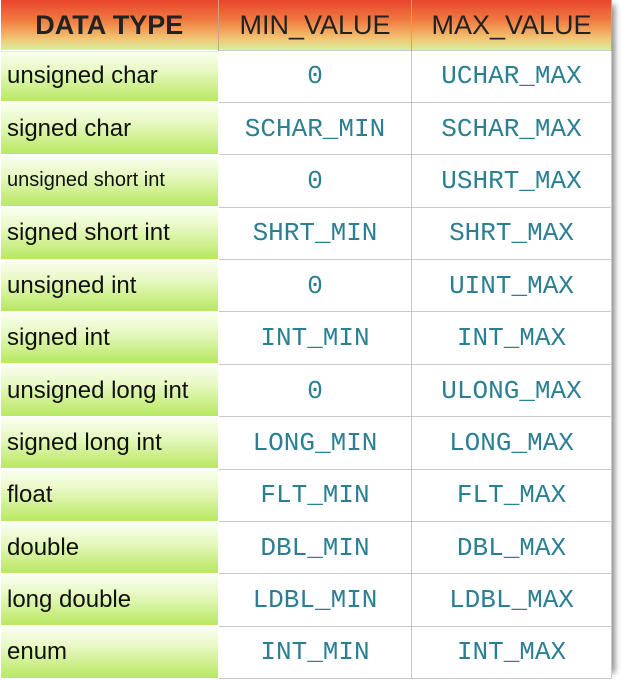 This screenshot has height=680, width=630. I want to click on min-value-cell: SHRT_MIN, so click(315, 233).